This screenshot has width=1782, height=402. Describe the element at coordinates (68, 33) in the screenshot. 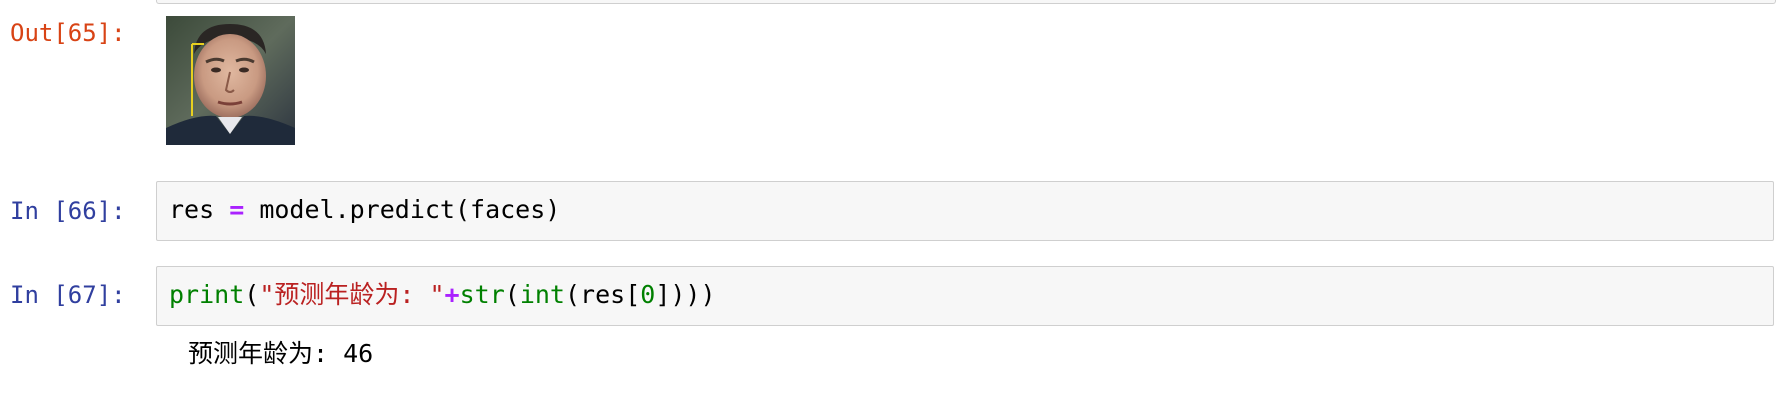

I see `output-prompt-65: Out[65]:` at that location.